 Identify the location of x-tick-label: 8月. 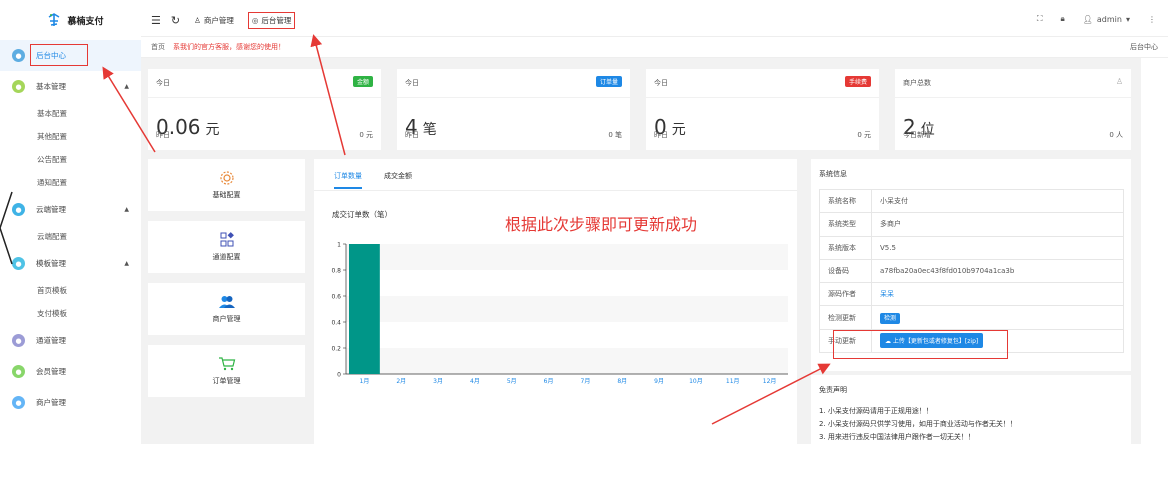
(622, 381).